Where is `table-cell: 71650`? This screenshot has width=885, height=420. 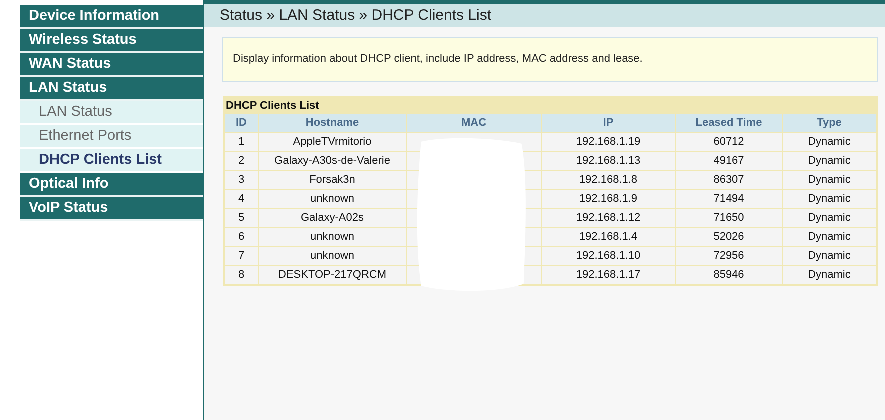 table-cell: 71650 is located at coordinates (729, 218).